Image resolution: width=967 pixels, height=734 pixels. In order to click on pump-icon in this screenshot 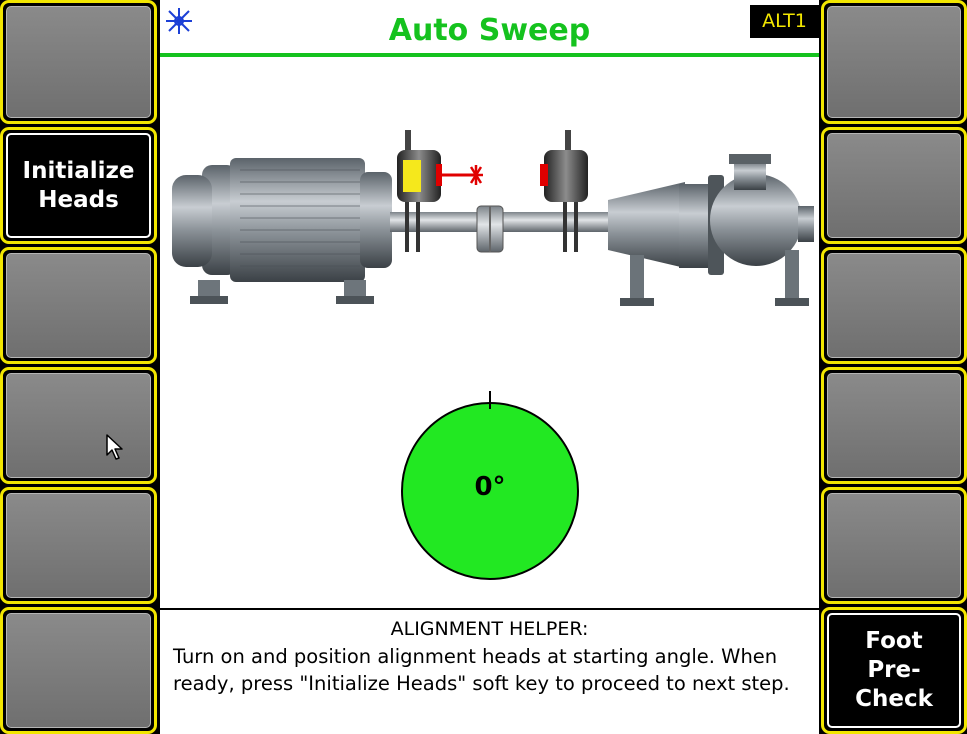, I will do `click(711, 230)`.